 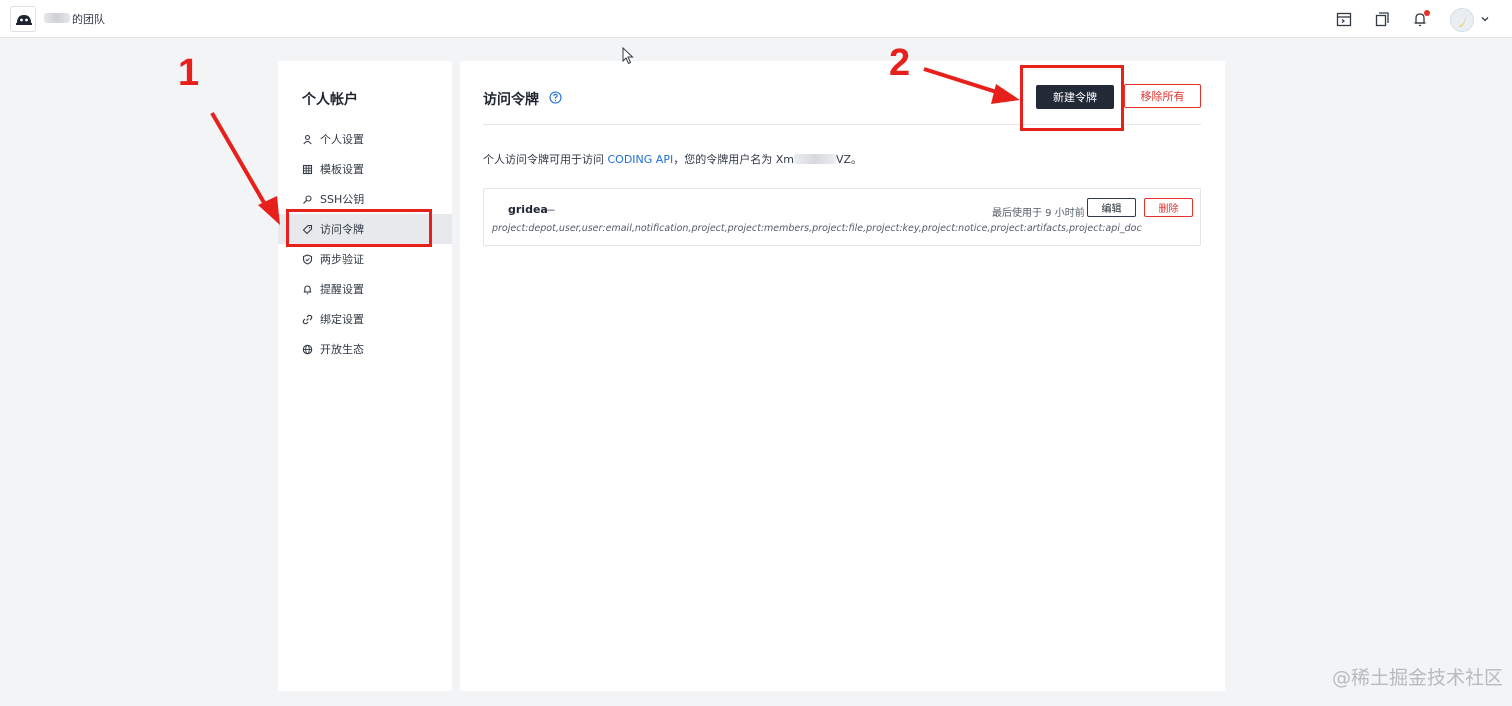 What do you see at coordinates (88, 19) in the screenshot?
I see `team-name: 的团队` at bounding box center [88, 19].